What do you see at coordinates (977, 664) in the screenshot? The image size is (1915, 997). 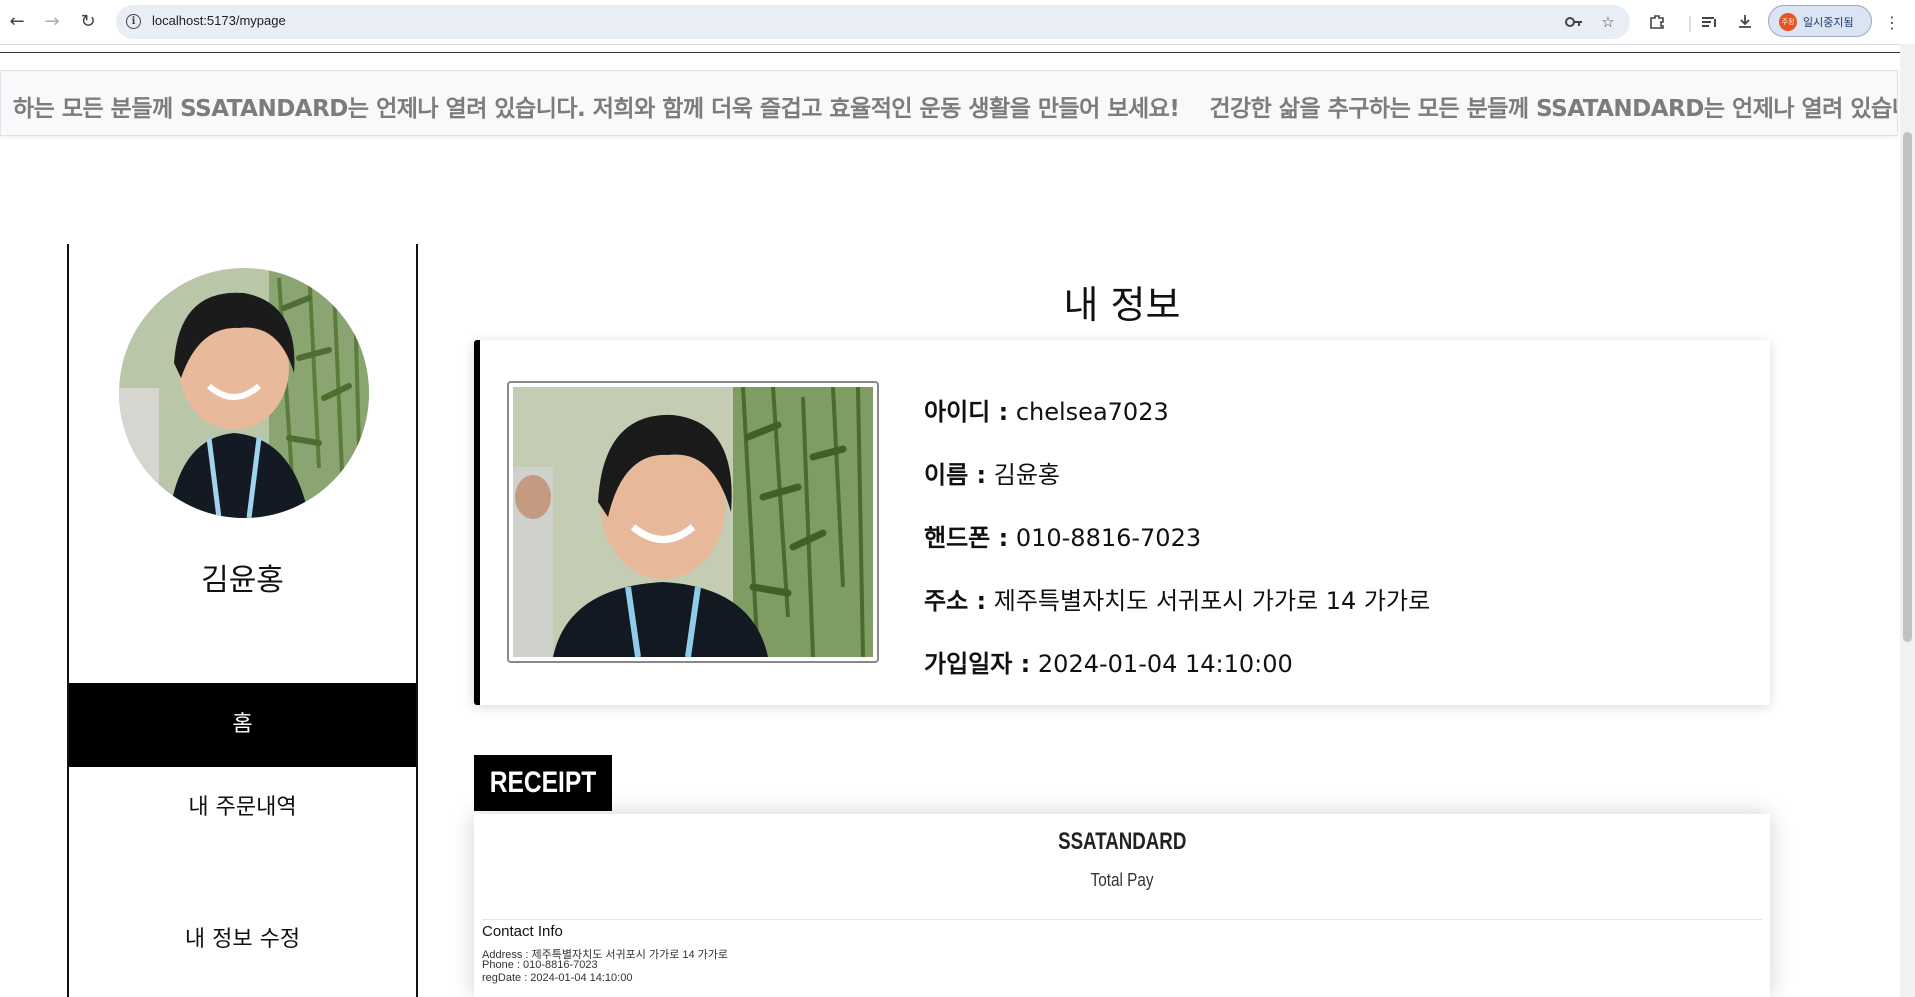 I see `info-label: 가입일자 :` at bounding box center [977, 664].